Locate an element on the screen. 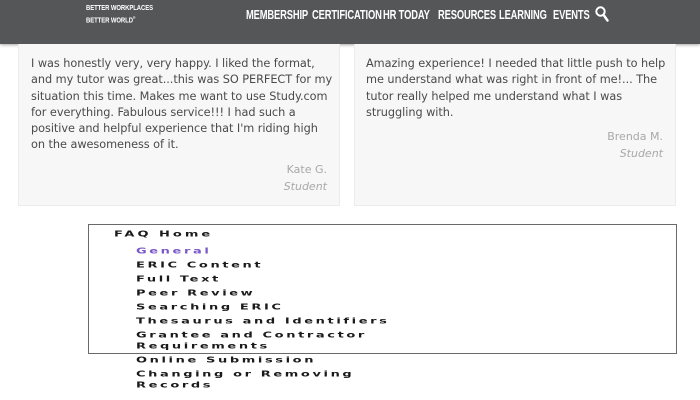 Image resolution: width=700 pixels, height=400 pixels. faq-link-grantee-contractor: Grantee and Contractor is located at coordinates (251, 335).